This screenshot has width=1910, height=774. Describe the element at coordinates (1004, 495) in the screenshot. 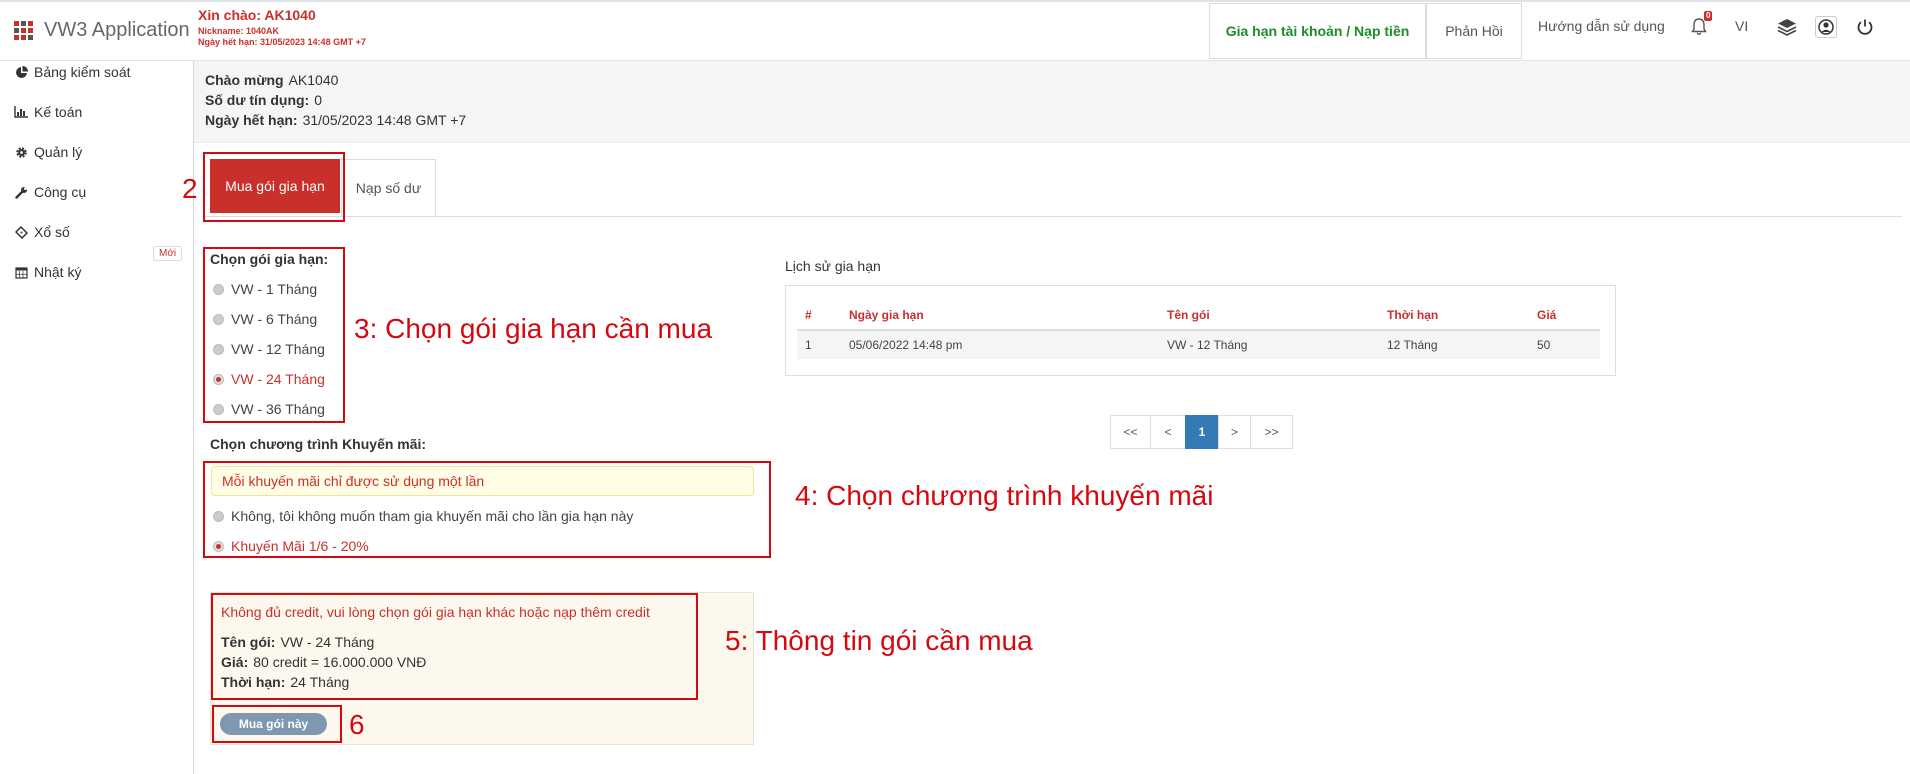

I see `annotation-step4: 4: Chọn chương trình khuyến mãi` at that location.